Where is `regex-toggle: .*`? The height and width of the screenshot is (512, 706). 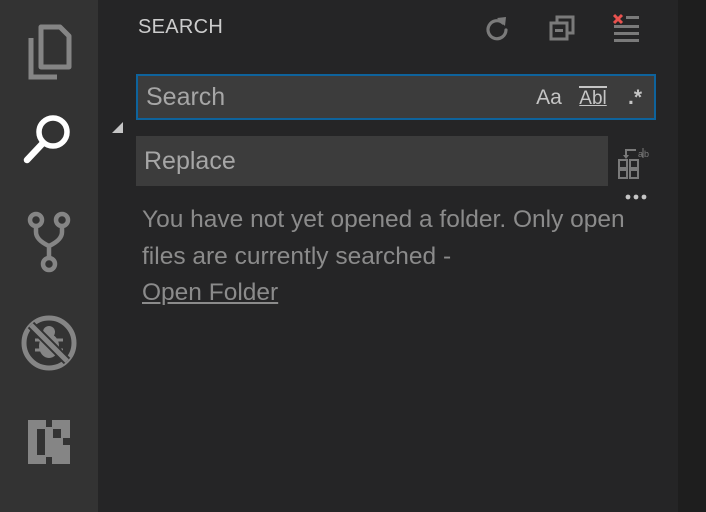
regex-toggle: .* is located at coordinates (635, 98).